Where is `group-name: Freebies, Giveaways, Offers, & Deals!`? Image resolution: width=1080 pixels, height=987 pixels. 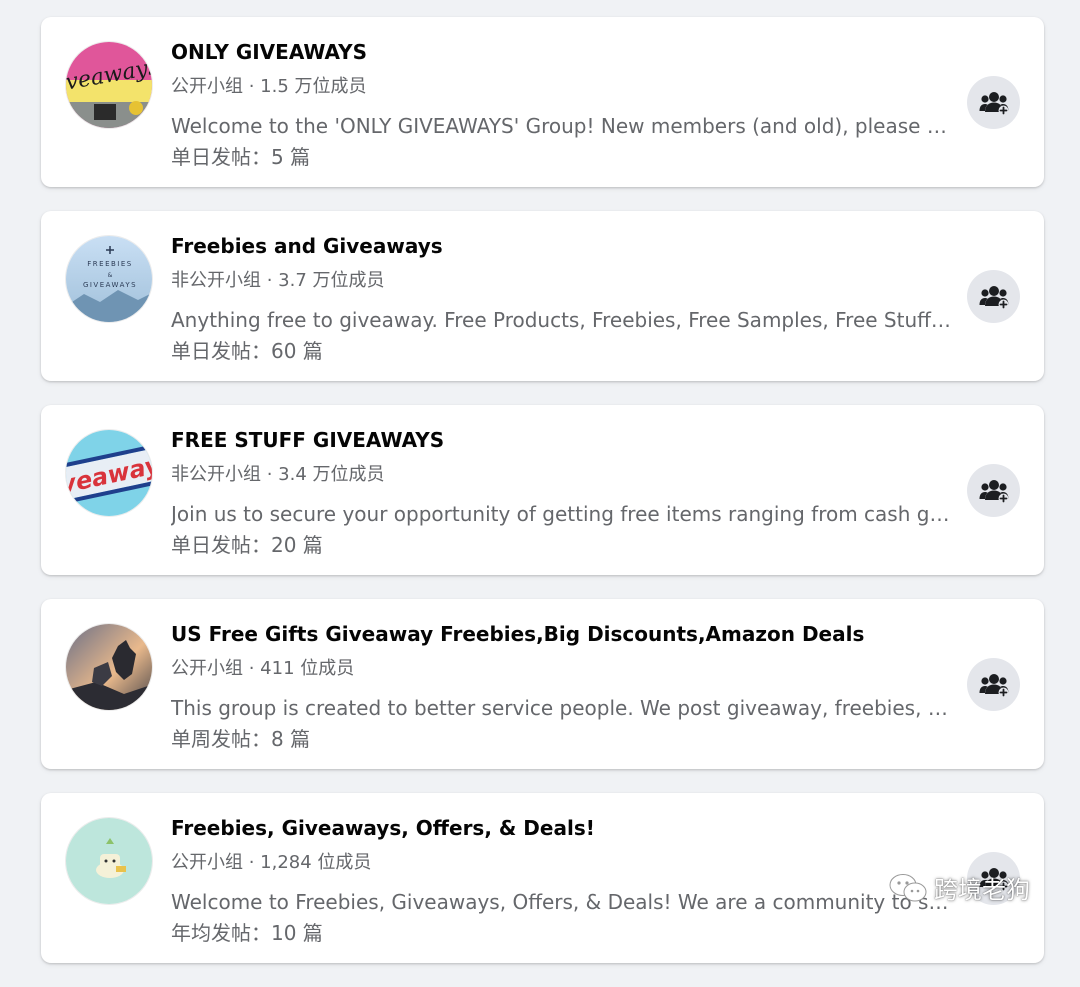
group-name: Freebies, Giveaways, Offers, & Deals! is located at coordinates (383, 828).